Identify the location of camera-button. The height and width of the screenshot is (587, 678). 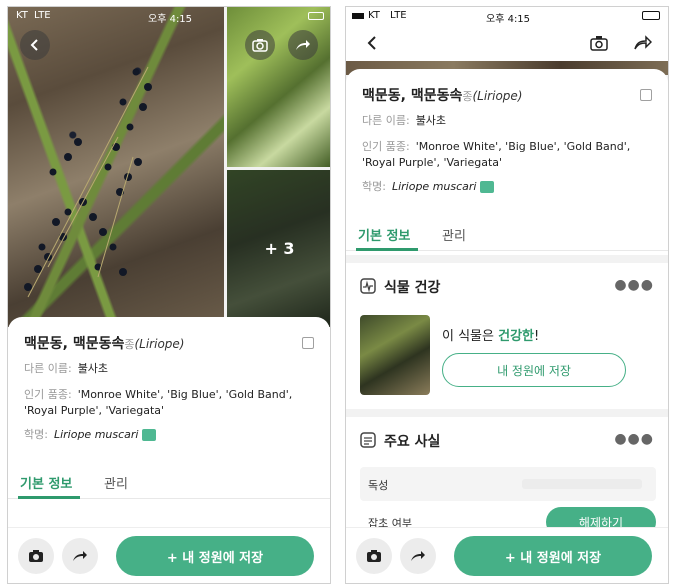
(260, 45).